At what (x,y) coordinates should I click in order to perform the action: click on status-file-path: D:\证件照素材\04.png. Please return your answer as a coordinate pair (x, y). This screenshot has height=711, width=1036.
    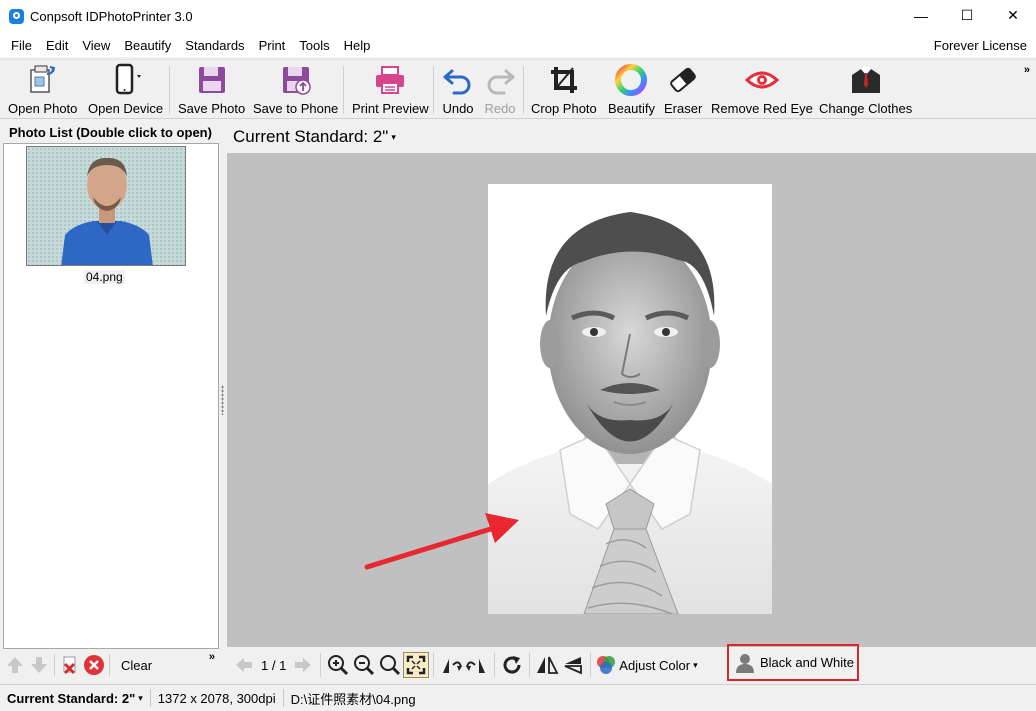
    Looking at the image, I should click on (353, 699).